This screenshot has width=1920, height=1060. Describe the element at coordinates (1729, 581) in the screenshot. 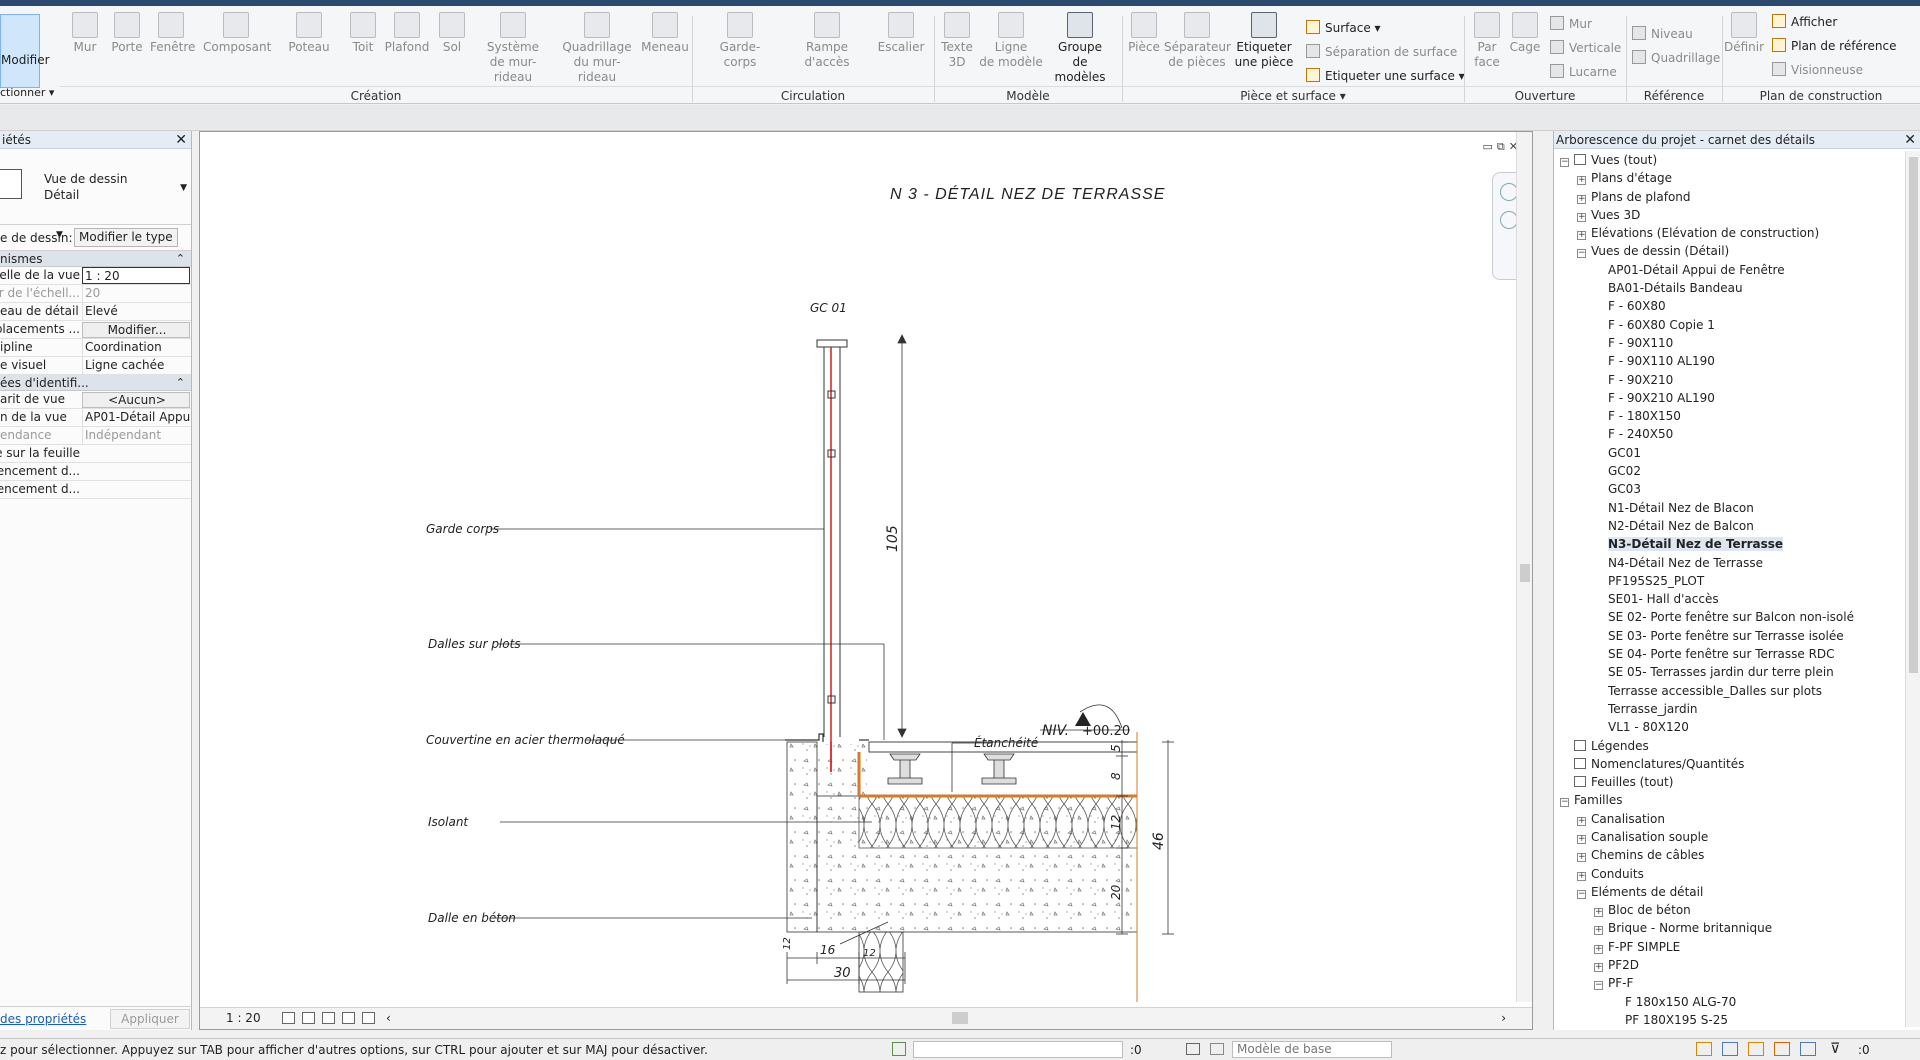

I see `tree-item: PF195S25_PLOT` at that location.